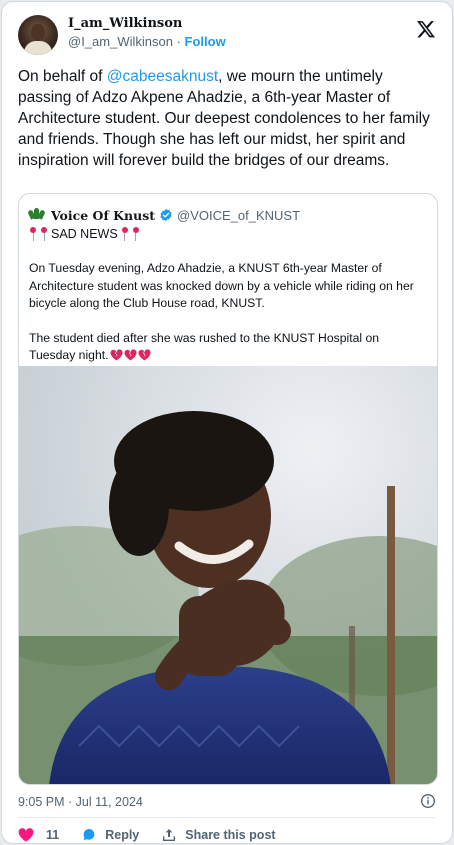 This screenshot has height=845, width=454. Describe the element at coordinates (147, 23) in the screenshot. I see `author-display-name: I_am_Wilkinson` at that location.